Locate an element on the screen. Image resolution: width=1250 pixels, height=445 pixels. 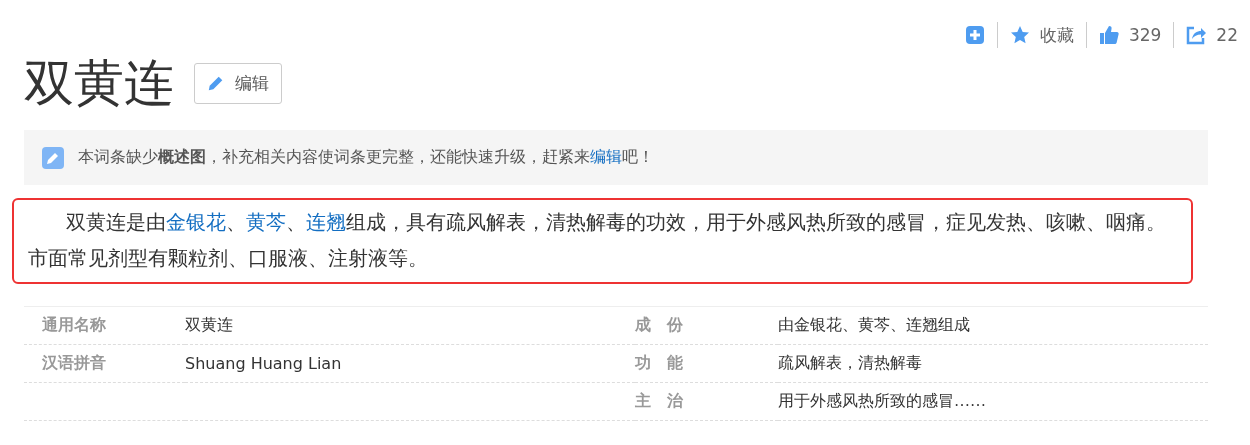
text-link: 连翘 is located at coordinates (326, 222).